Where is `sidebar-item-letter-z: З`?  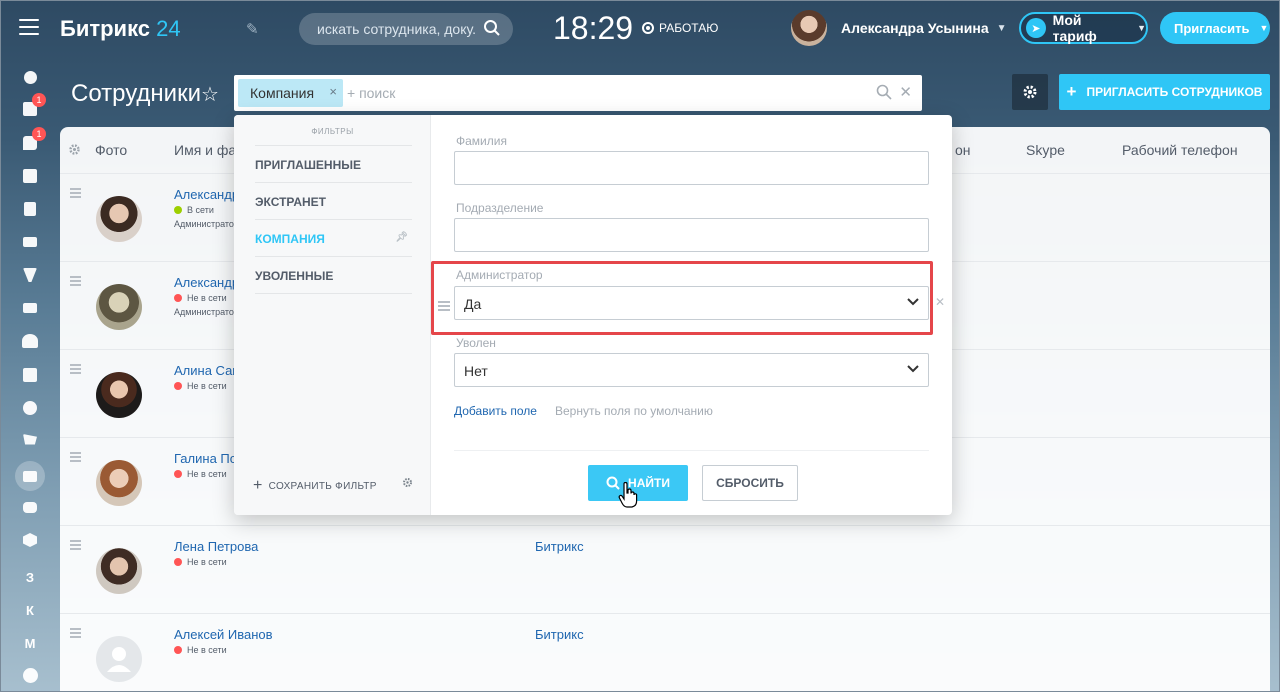 sidebar-item-letter-z: З is located at coordinates (30, 577).